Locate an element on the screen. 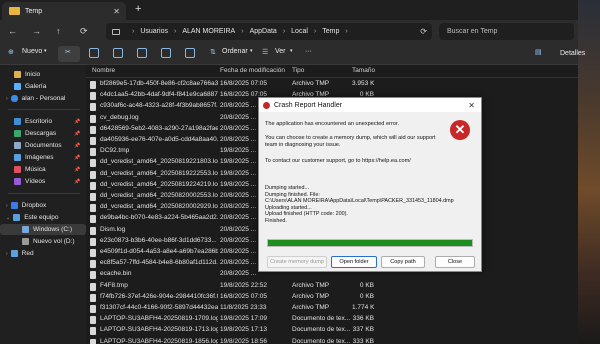 The height and width of the screenshot is (344, 600). copy-icon is located at coordinates (94, 53).